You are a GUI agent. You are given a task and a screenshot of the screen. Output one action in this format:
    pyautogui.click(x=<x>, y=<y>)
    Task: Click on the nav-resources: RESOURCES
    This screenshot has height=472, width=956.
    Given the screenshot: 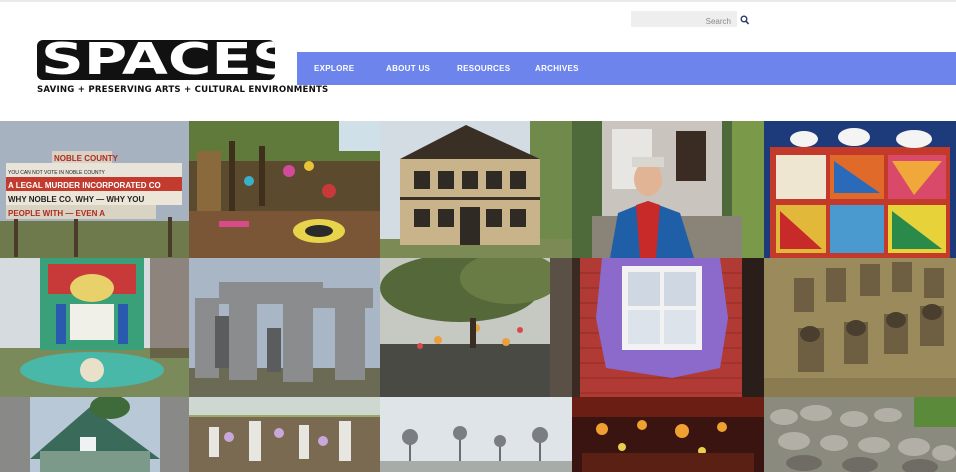 What is the action you would take?
    pyautogui.click(x=483, y=68)
    